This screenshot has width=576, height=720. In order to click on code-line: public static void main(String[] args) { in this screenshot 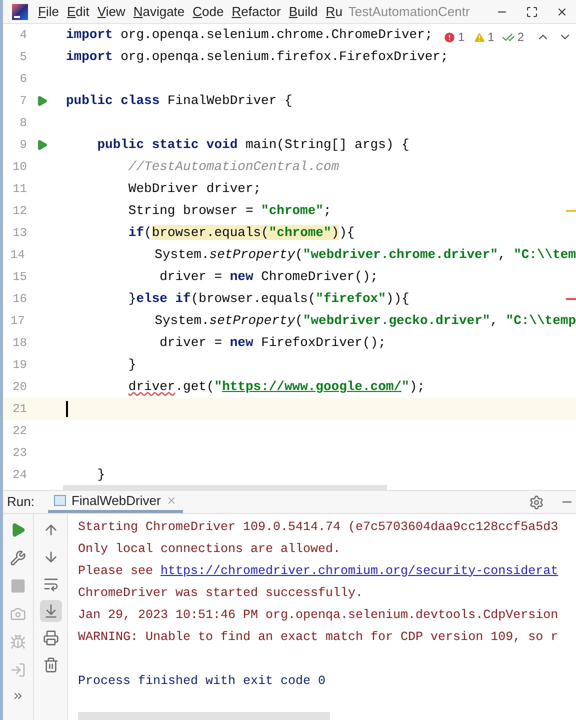, I will do `click(253, 145)`.